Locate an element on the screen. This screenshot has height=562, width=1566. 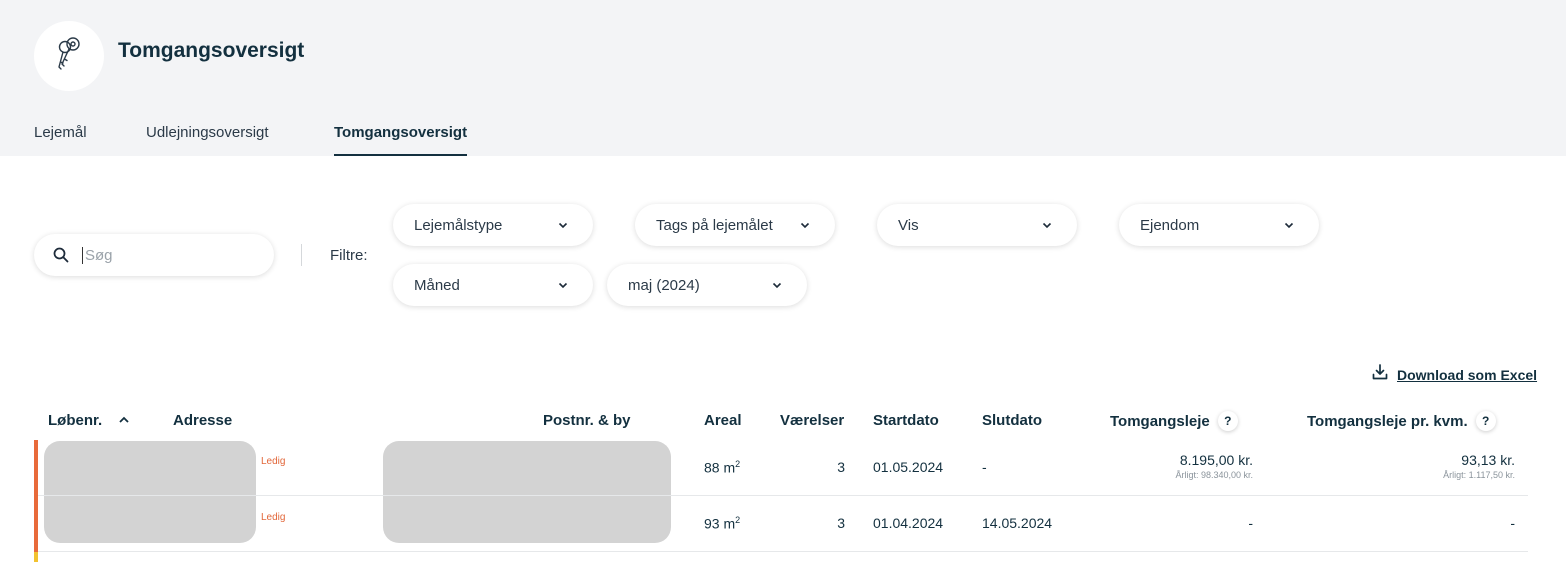
cell-slutdato: - is located at coordinates (984, 467).